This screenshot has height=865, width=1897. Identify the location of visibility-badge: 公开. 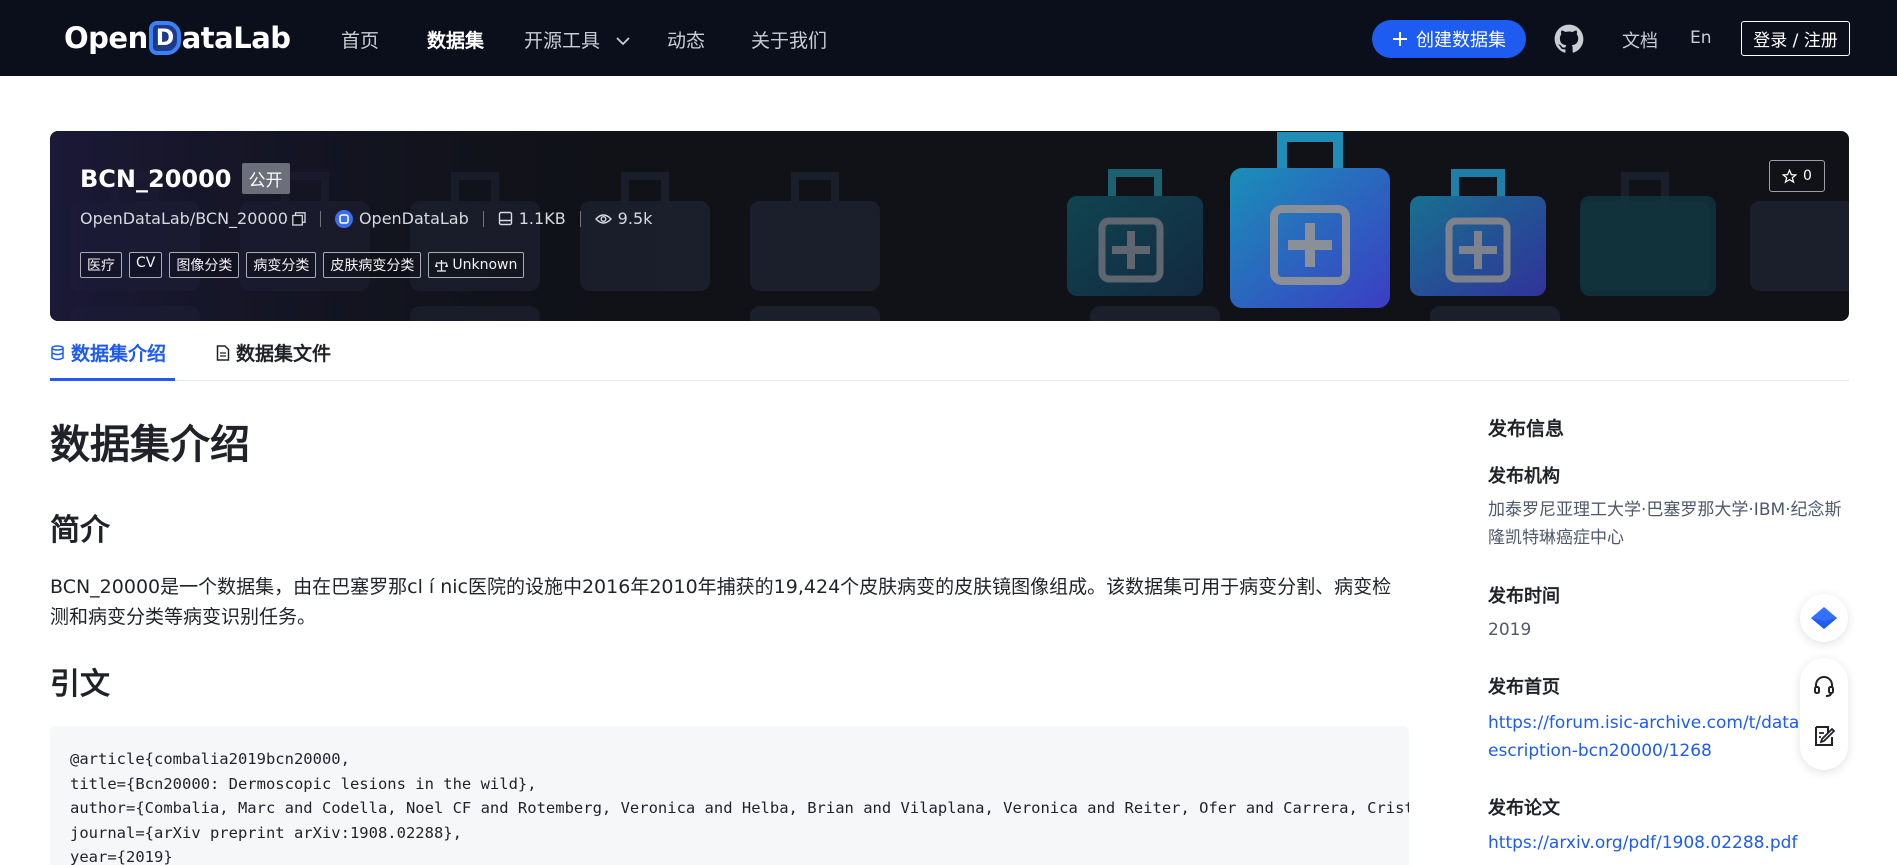
(265, 178).